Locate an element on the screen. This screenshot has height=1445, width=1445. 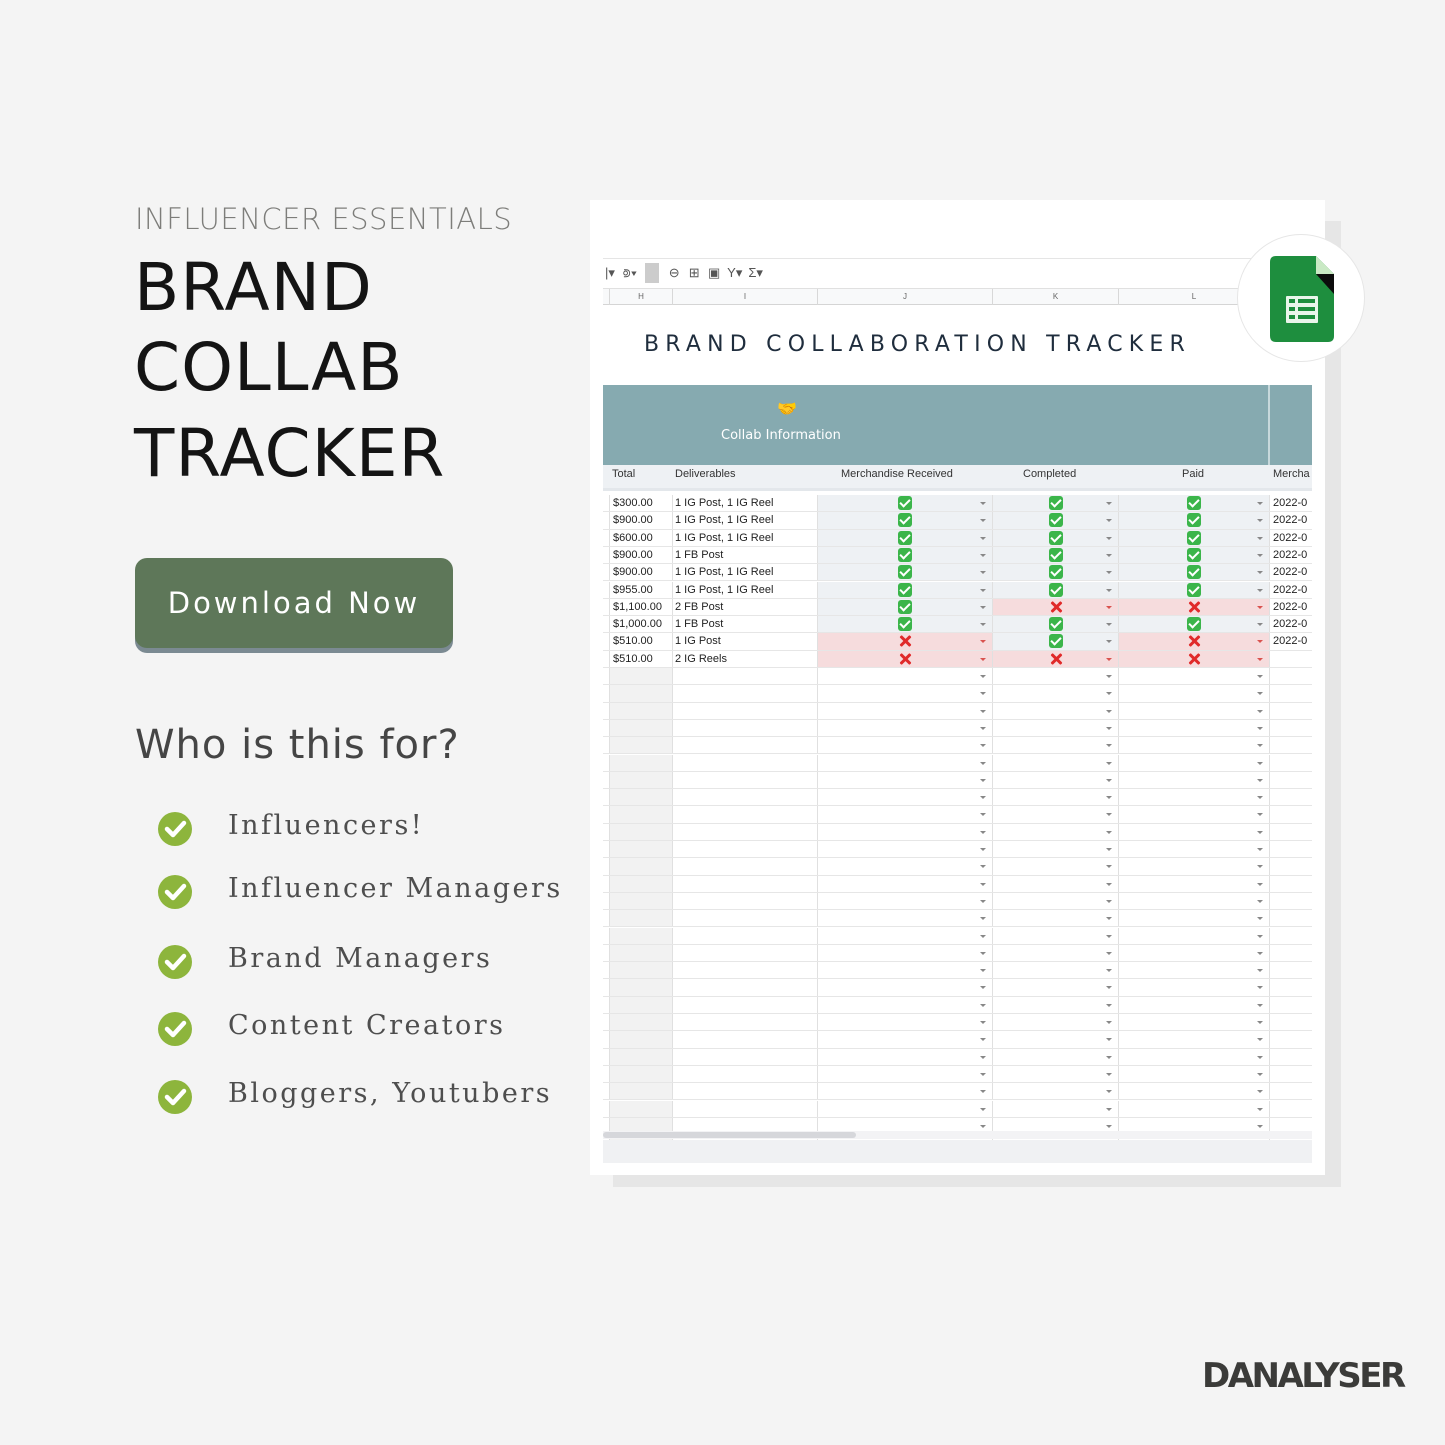
total-cell: $510.00 is located at coordinates (640, 641).